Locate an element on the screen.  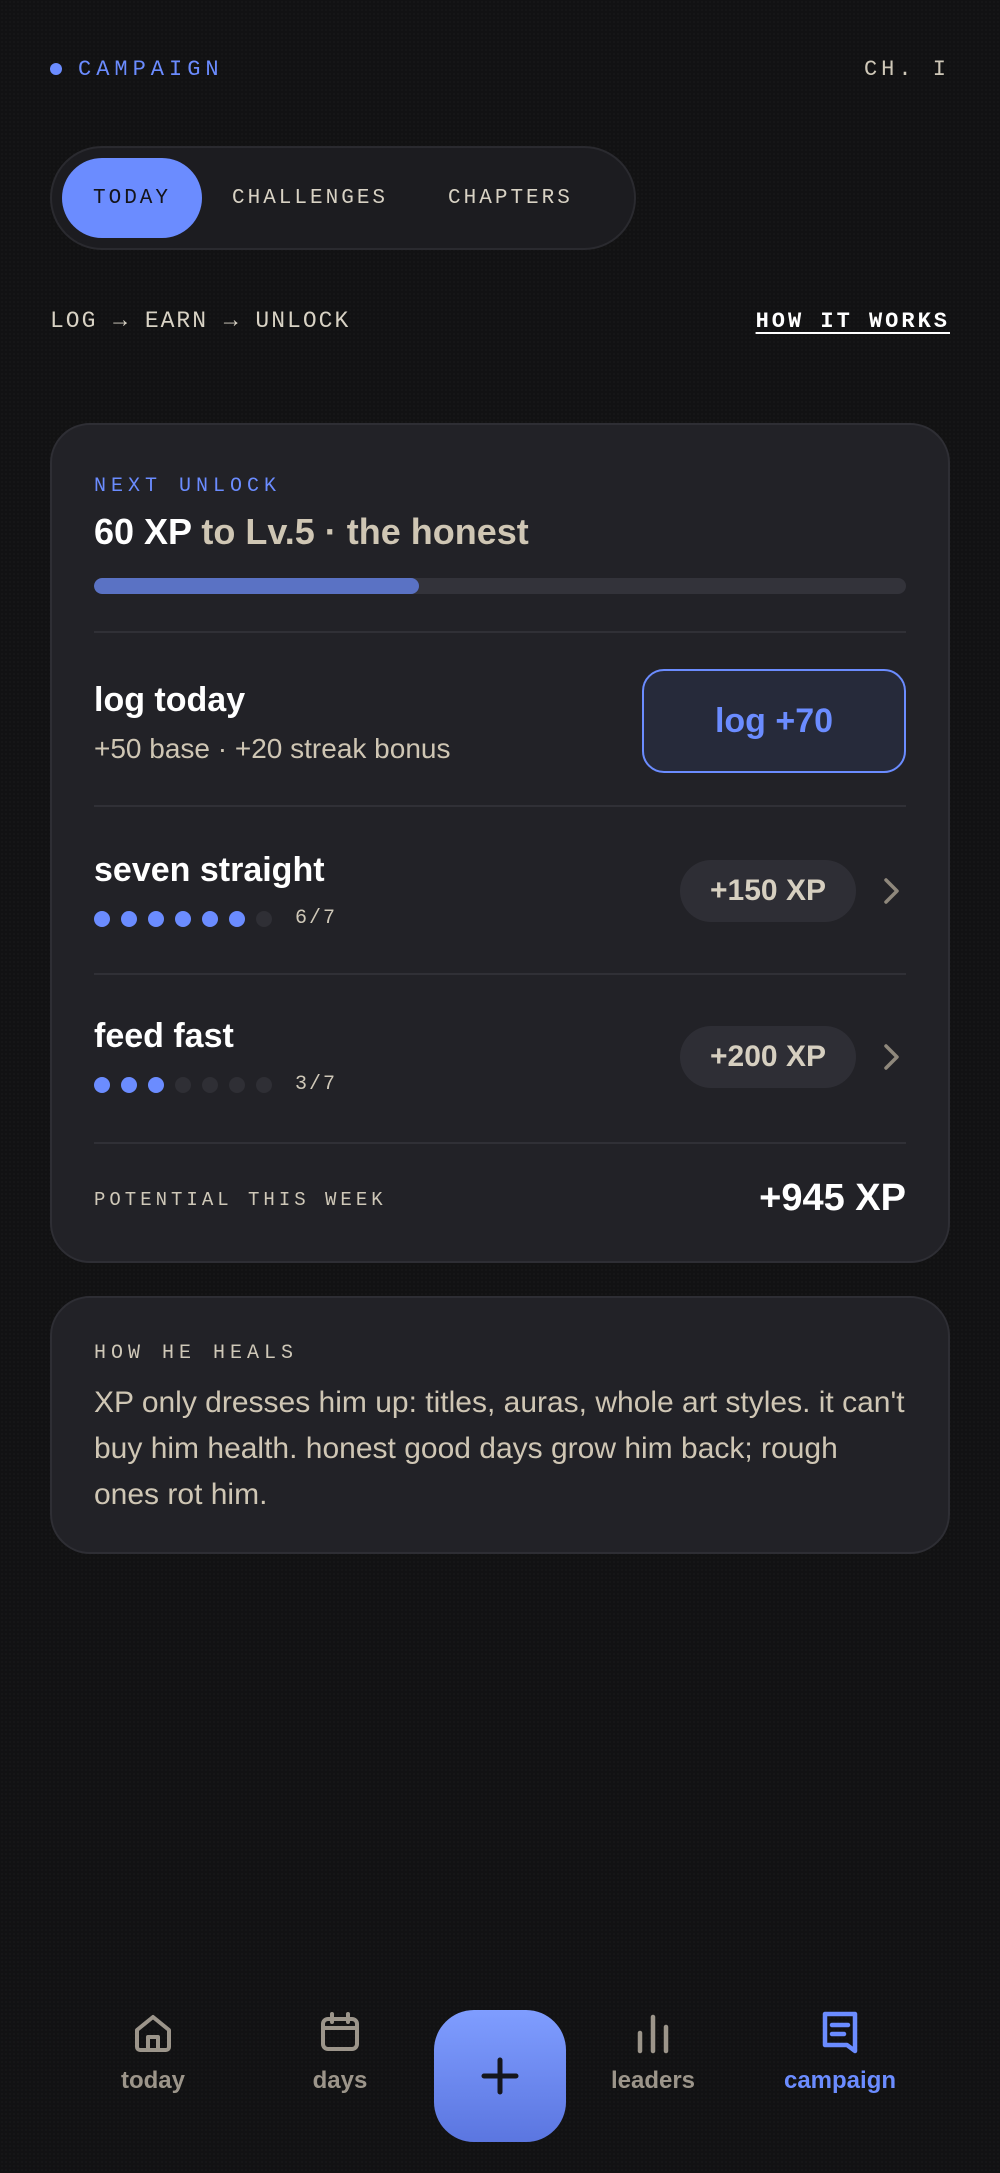
tab-challenges: CHALLENGES is located at coordinates (310, 198).